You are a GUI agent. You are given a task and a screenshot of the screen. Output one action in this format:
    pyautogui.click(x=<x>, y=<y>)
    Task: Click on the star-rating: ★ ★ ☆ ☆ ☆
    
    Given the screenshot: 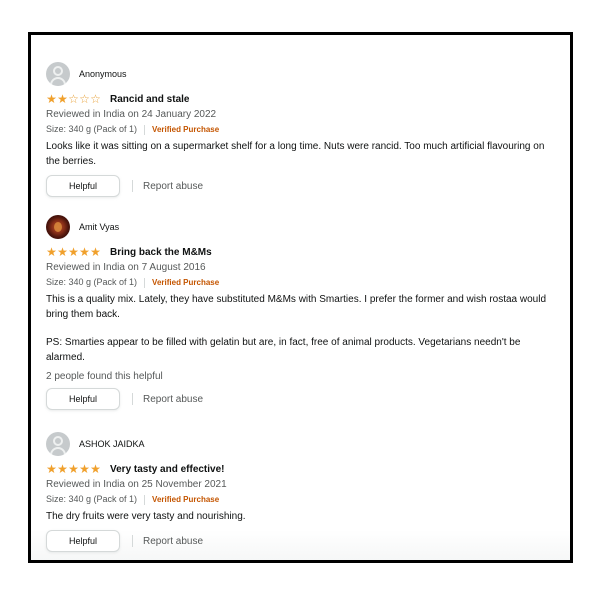 What is the action you would take?
    pyautogui.click(x=73, y=99)
    